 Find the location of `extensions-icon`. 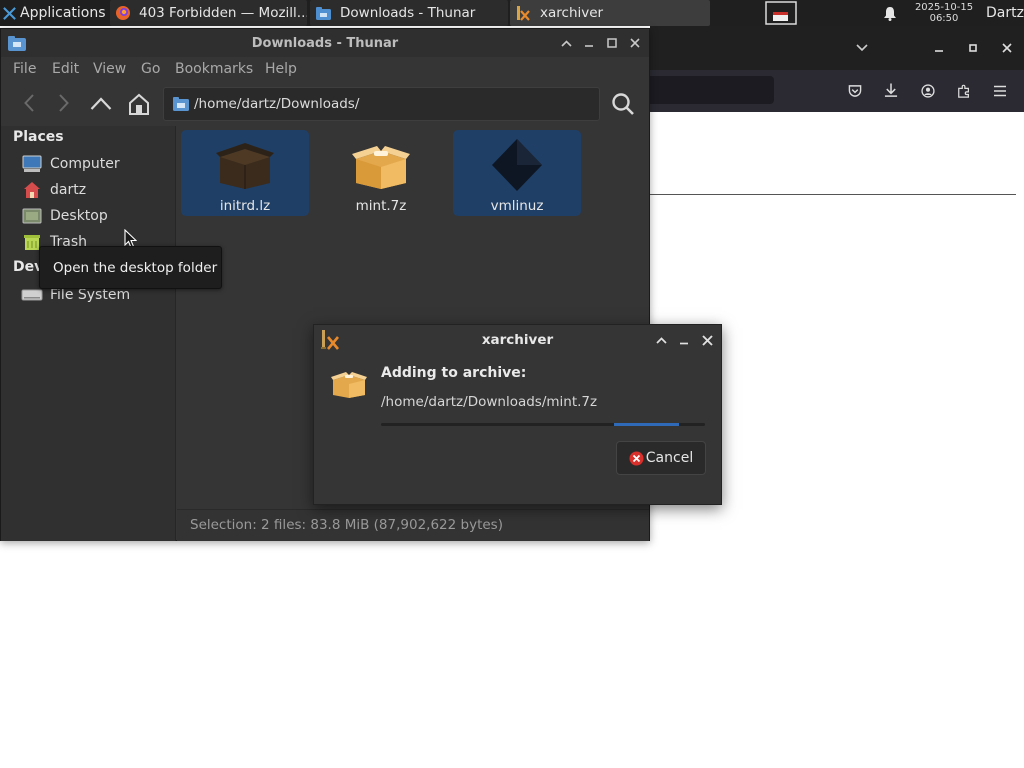

extensions-icon is located at coordinates (964, 91).